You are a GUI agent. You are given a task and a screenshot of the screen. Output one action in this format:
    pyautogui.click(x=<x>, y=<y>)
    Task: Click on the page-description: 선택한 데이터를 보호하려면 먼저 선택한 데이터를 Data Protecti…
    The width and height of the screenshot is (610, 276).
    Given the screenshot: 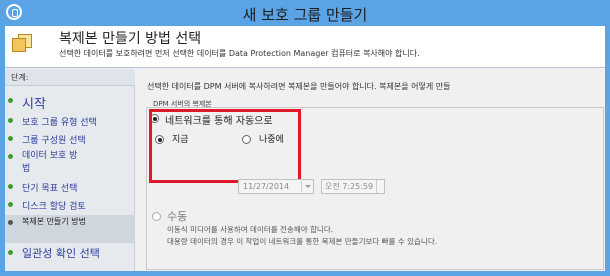 What is the action you would take?
    pyautogui.click(x=239, y=53)
    